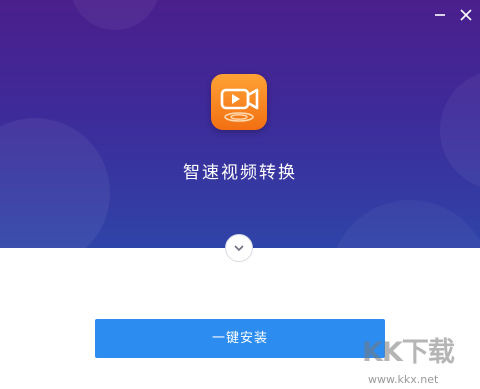  I want to click on app-logo, so click(239, 102).